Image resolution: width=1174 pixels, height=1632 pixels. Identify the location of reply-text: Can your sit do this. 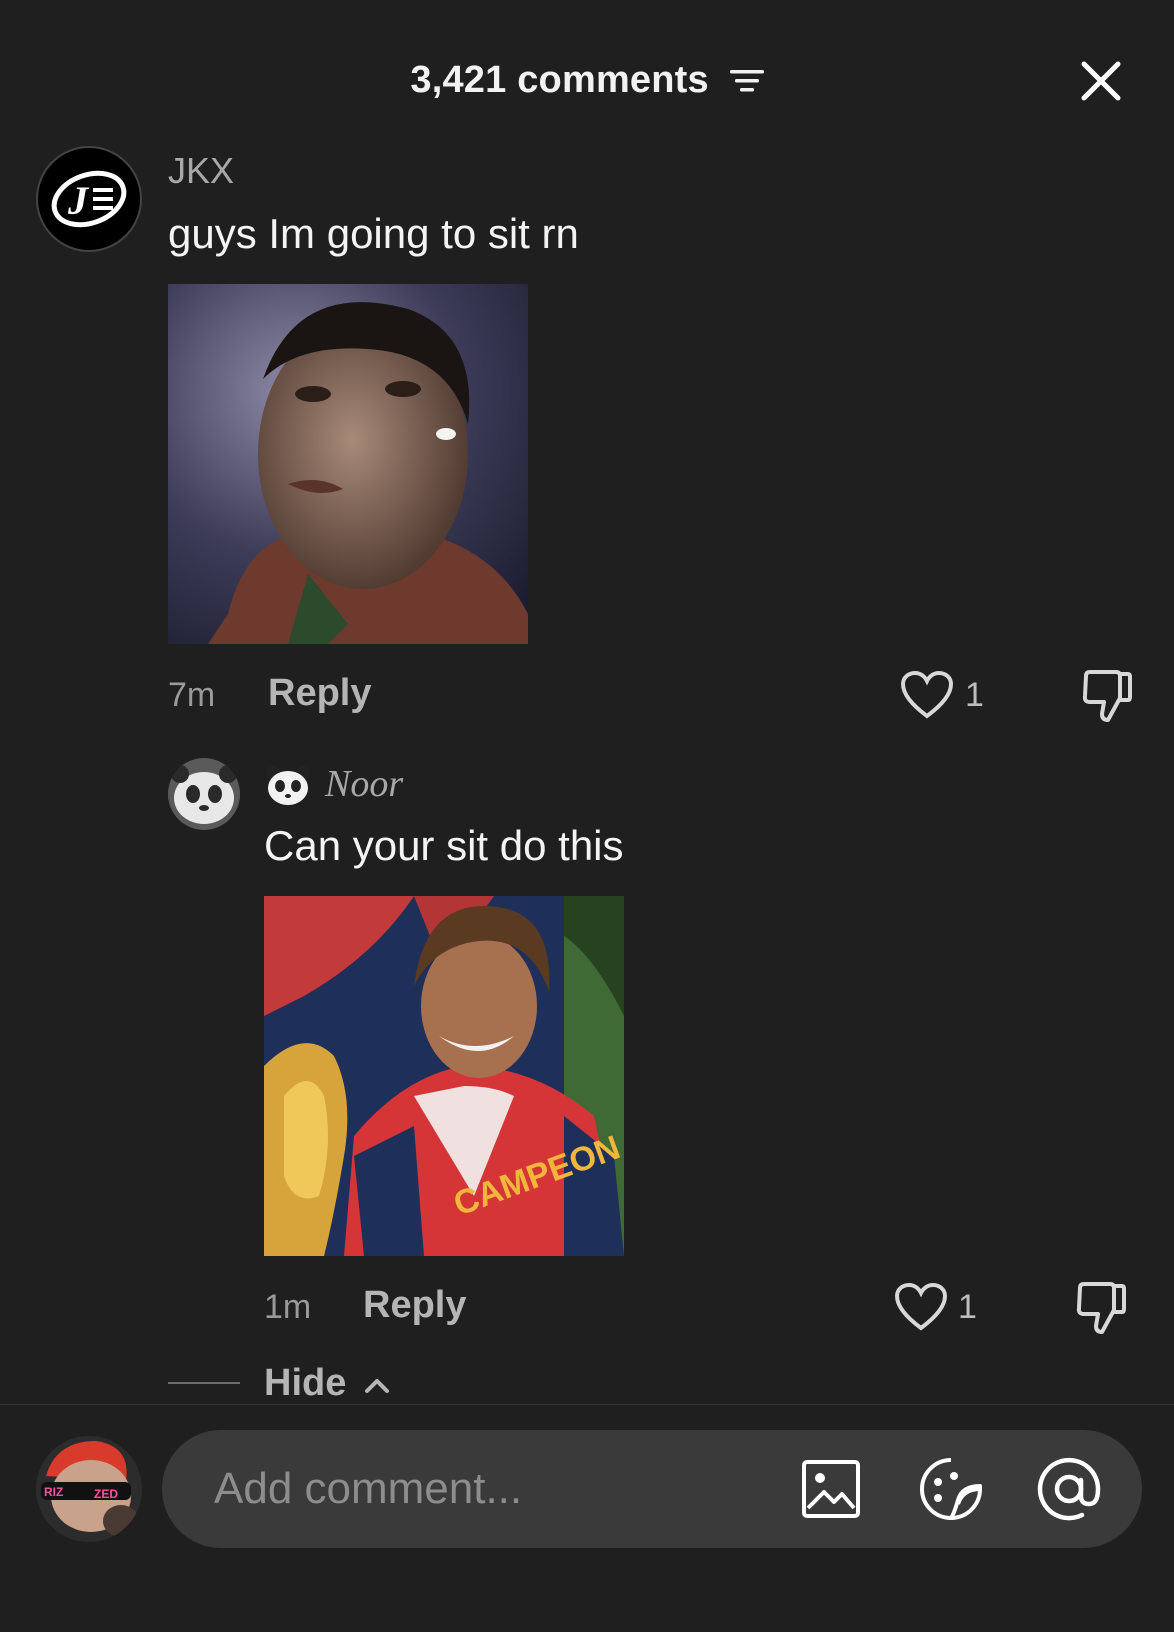
(444, 845).